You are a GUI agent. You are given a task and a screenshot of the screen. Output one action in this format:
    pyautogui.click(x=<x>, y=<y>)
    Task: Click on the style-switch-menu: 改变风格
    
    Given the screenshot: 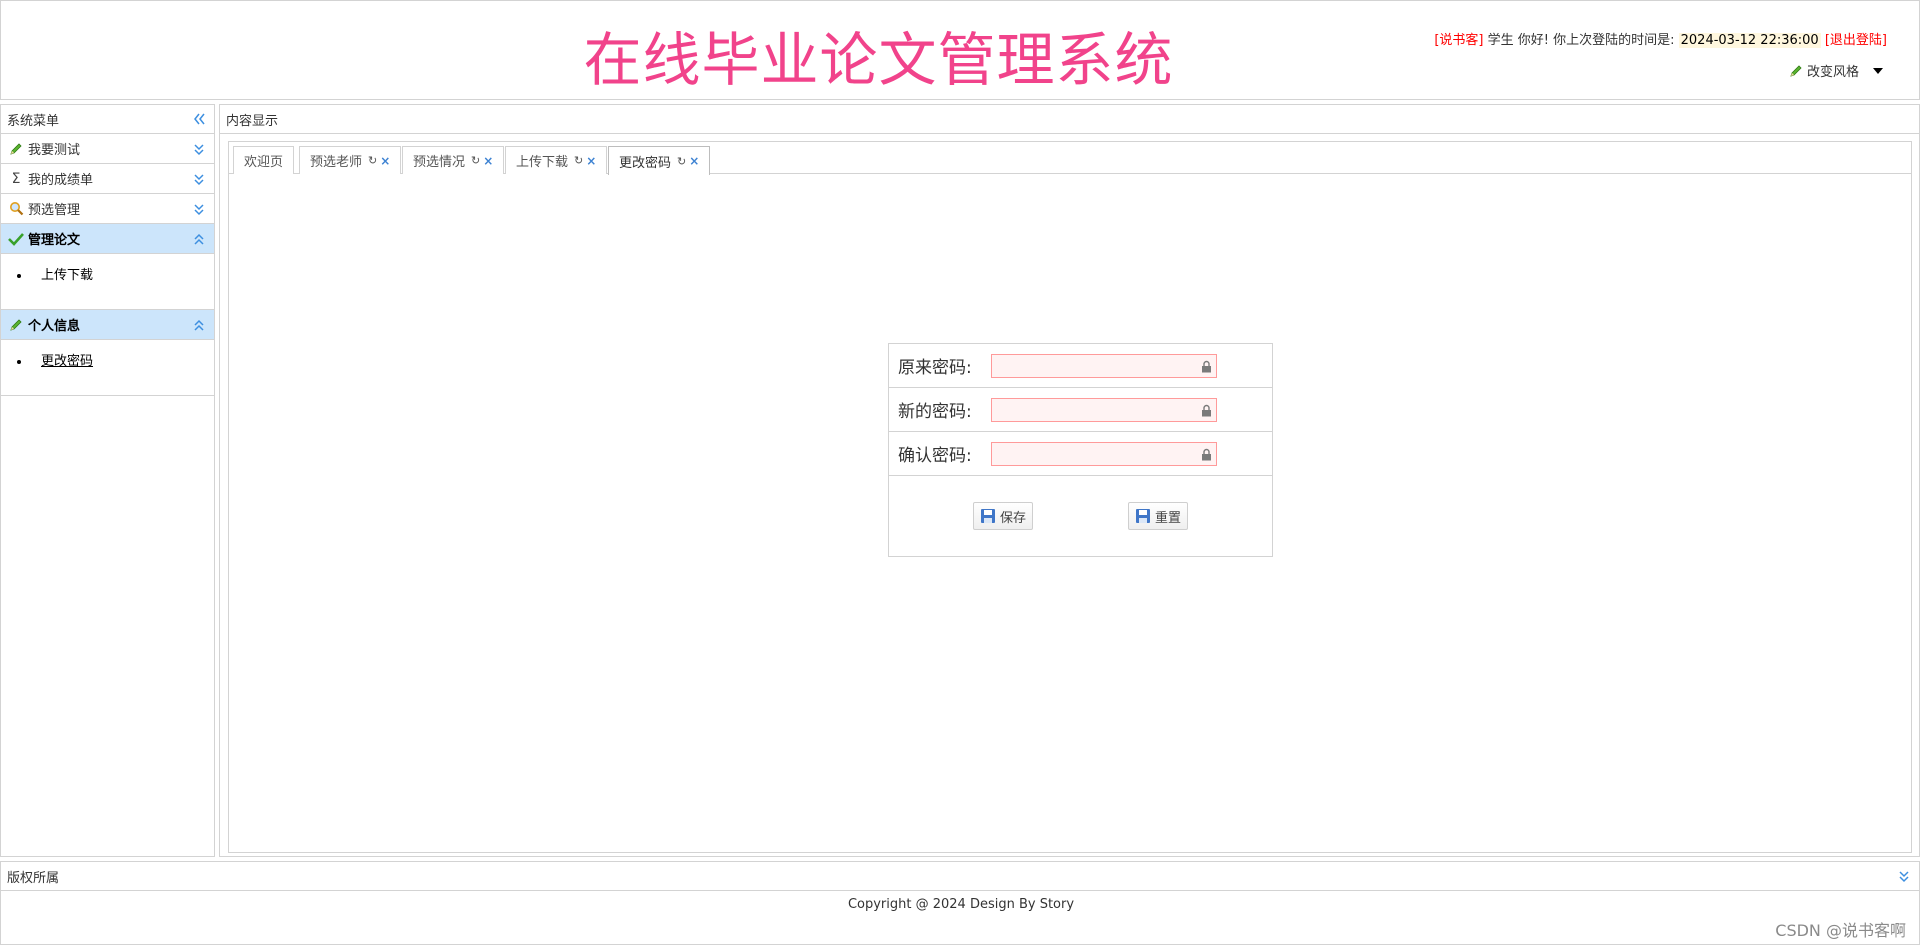 What is the action you would take?
    pyautogui.click(x=1836, y=70)
    